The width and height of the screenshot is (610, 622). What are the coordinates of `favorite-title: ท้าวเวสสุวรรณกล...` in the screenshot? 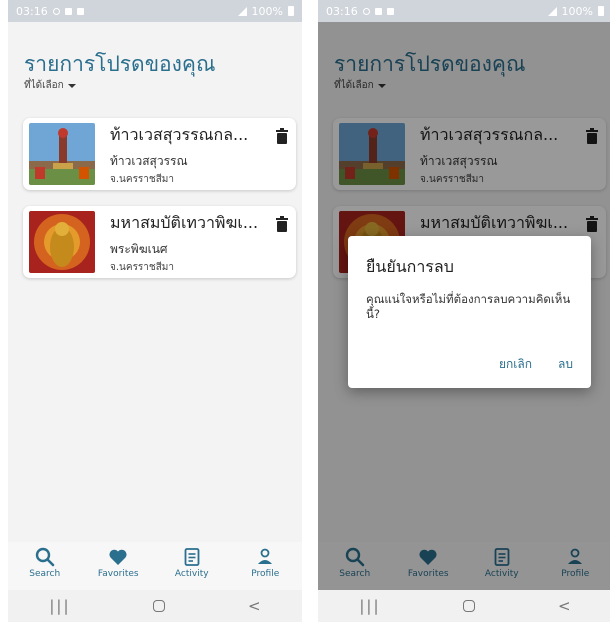 It's located at (179, 134).